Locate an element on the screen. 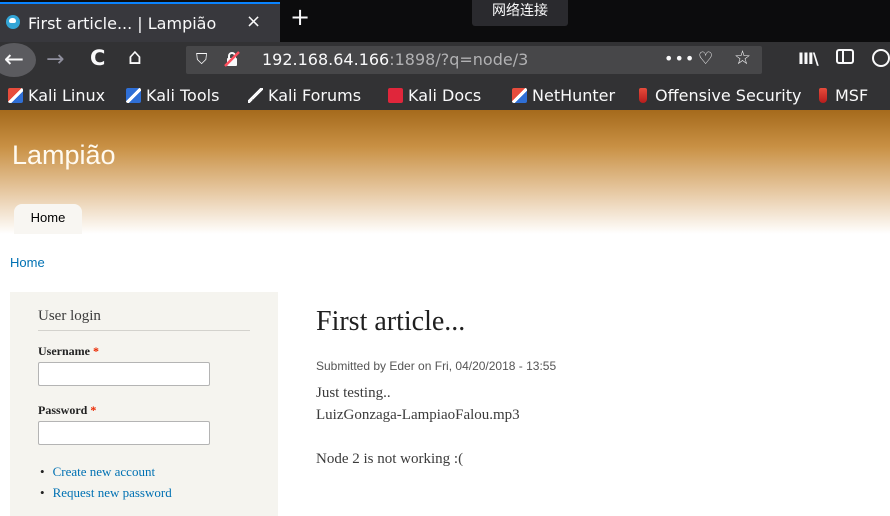  bookmark-msf: MSF is located at coordinates (842, 96).